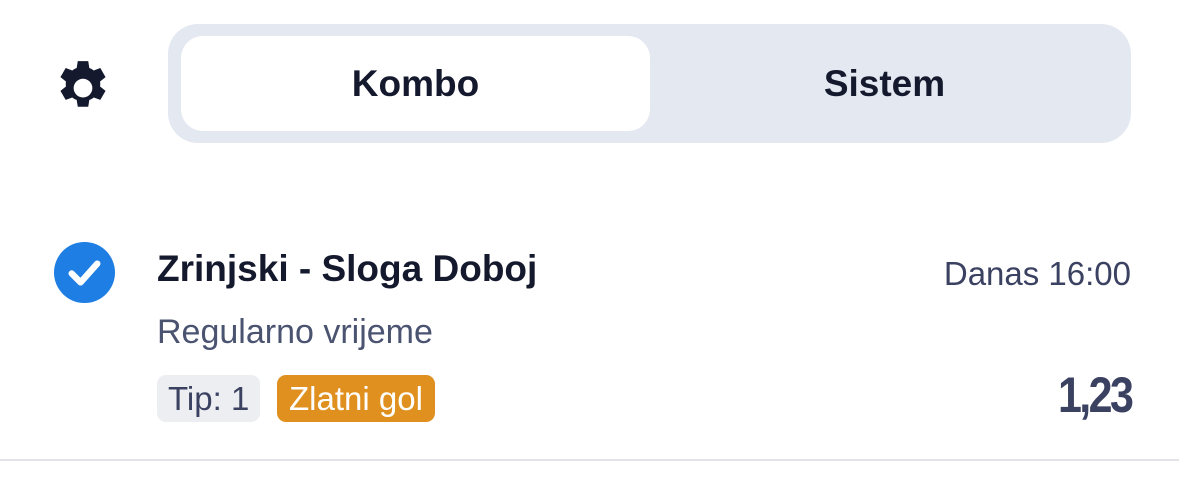 The width and height of the screenshot is (1179, 478). Describe the element at coordinates (209, 398) in the screenshot. I see `tip-badge: Tip: 1` at that location.